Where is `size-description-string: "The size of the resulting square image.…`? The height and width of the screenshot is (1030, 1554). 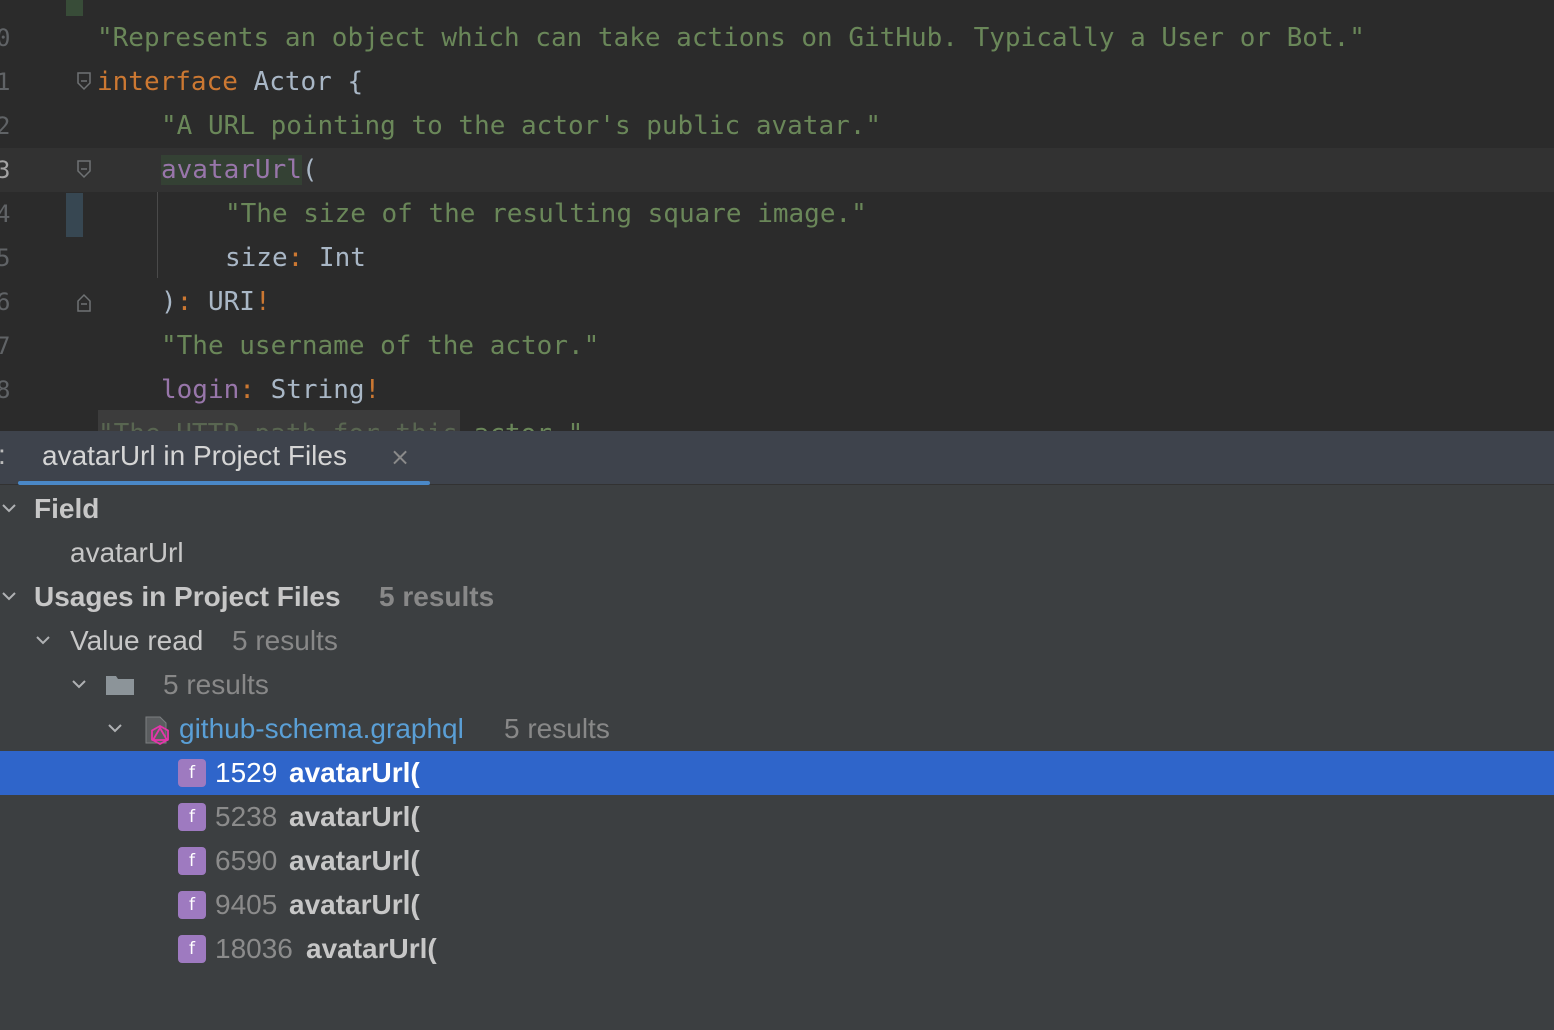 size-description-string: "The size of the resulting square image.… is located at coordinates (546, 214).